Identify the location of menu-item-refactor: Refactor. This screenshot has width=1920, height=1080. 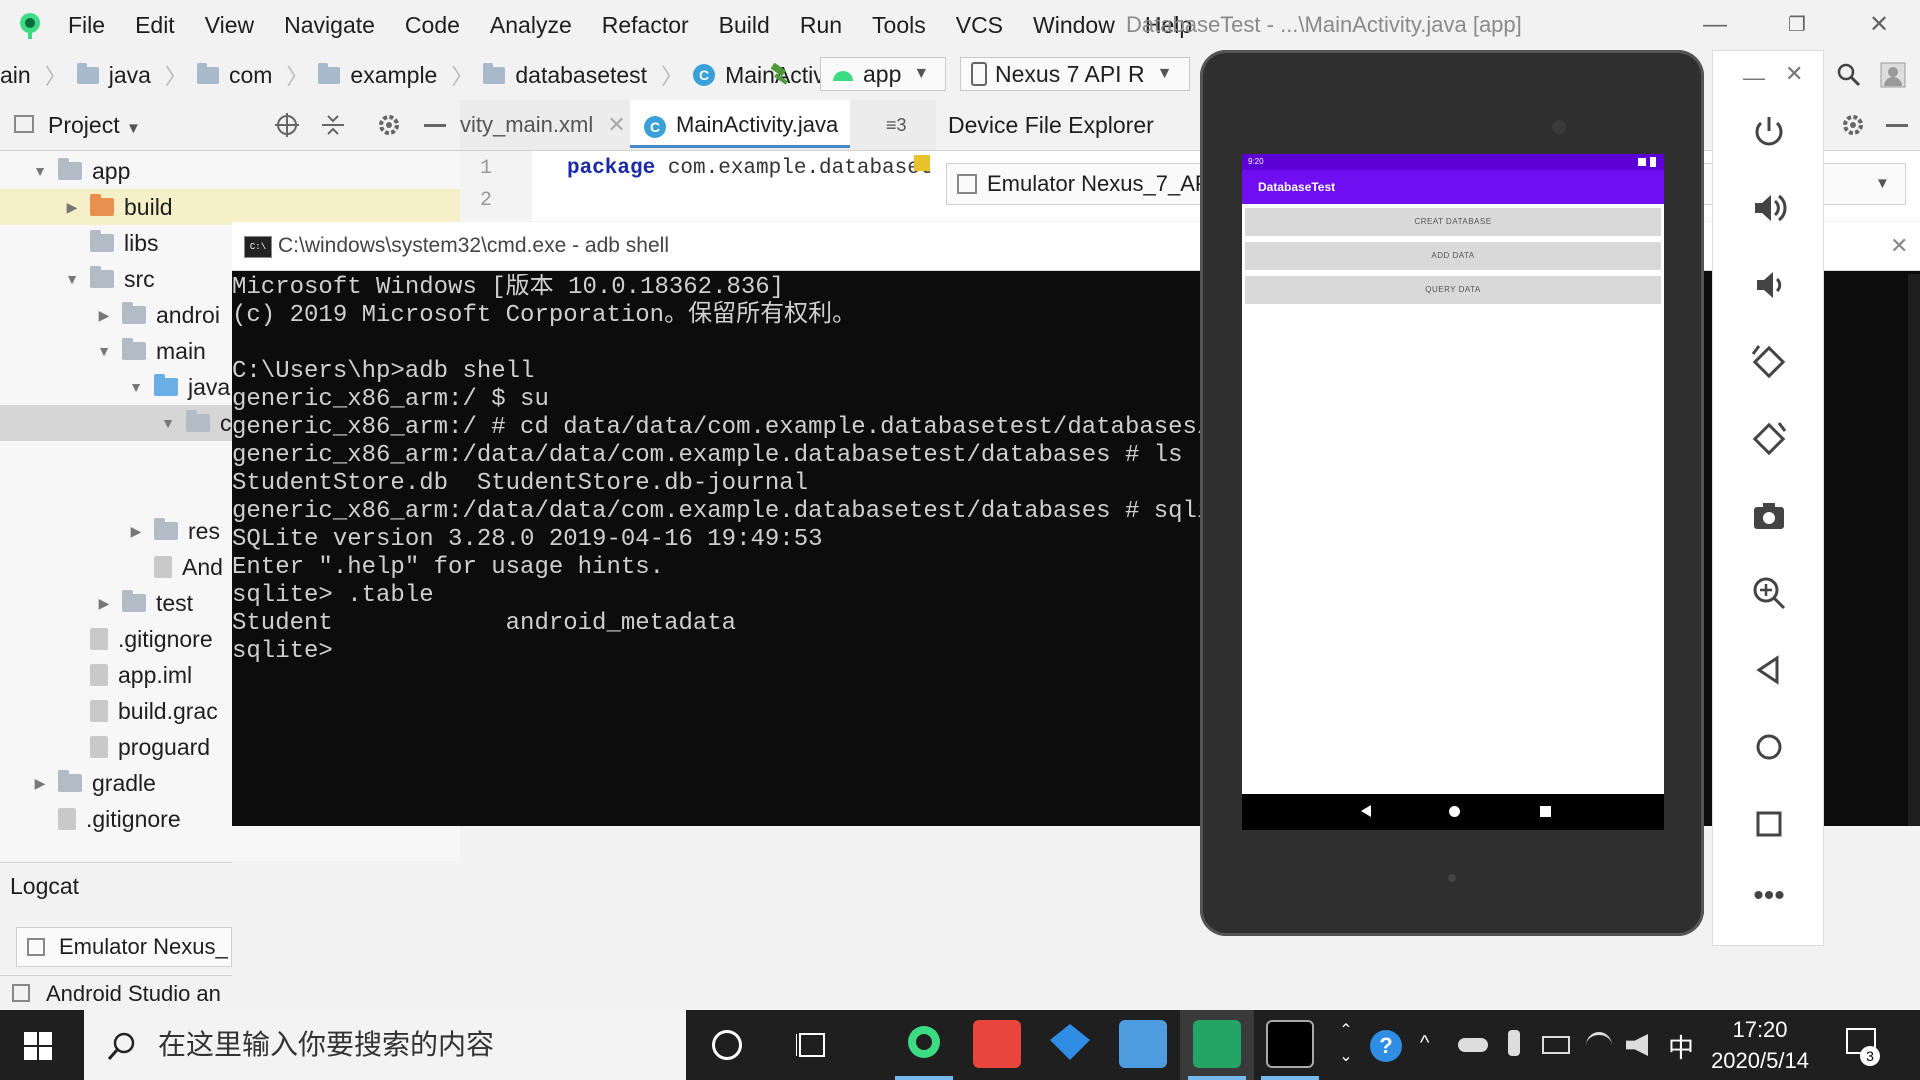
(645, 25).